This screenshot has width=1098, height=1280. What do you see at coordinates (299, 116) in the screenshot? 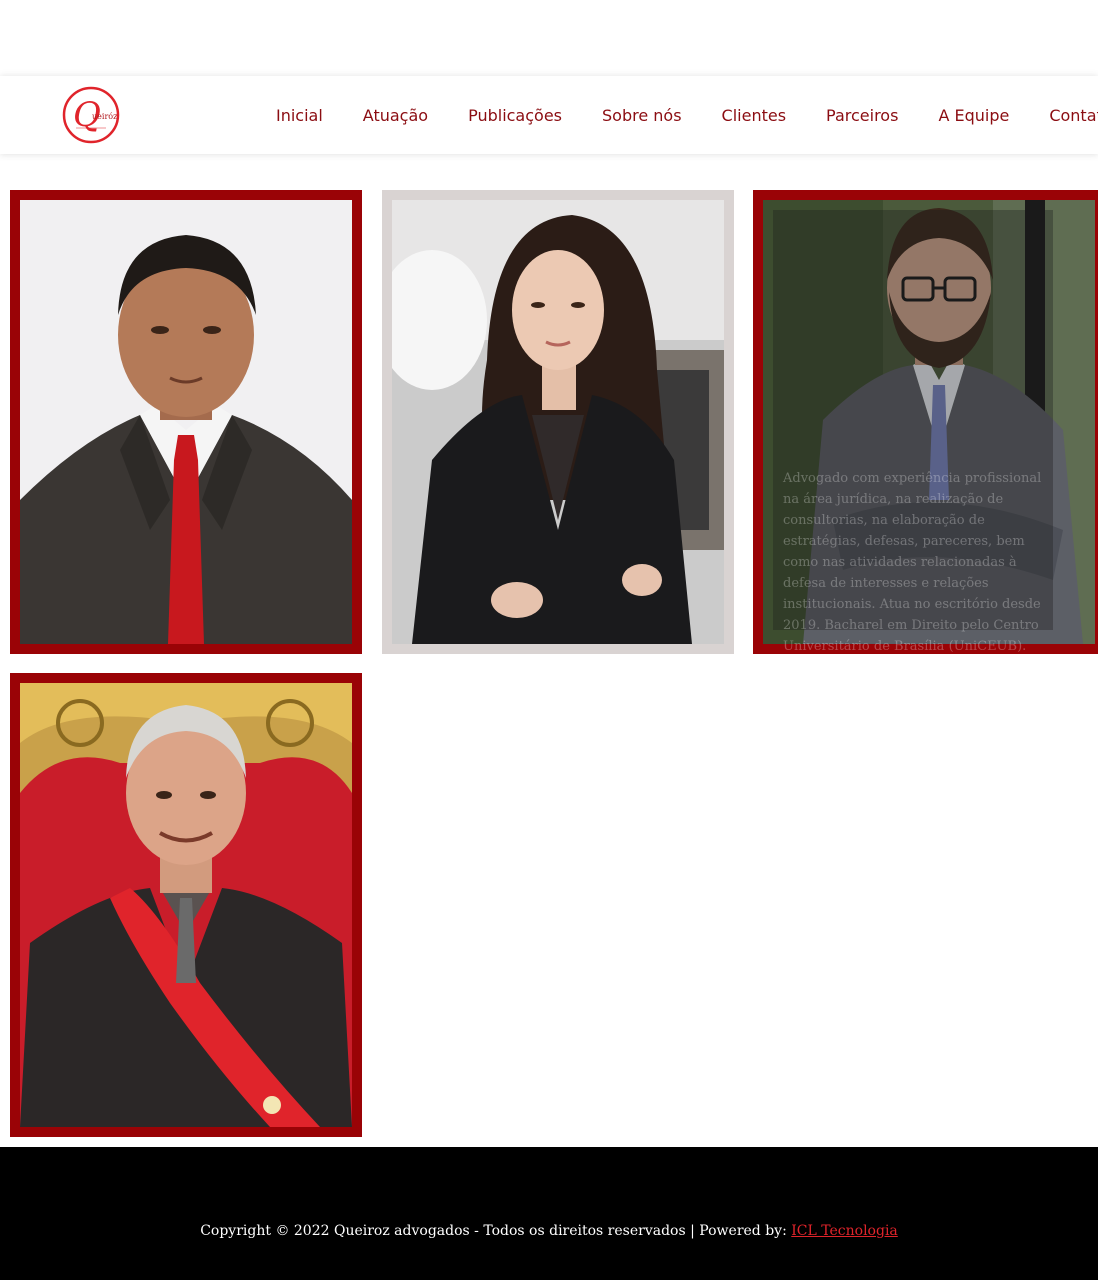
I see `menu-item-inicial: Inicial` at bounding box center [299, 116].